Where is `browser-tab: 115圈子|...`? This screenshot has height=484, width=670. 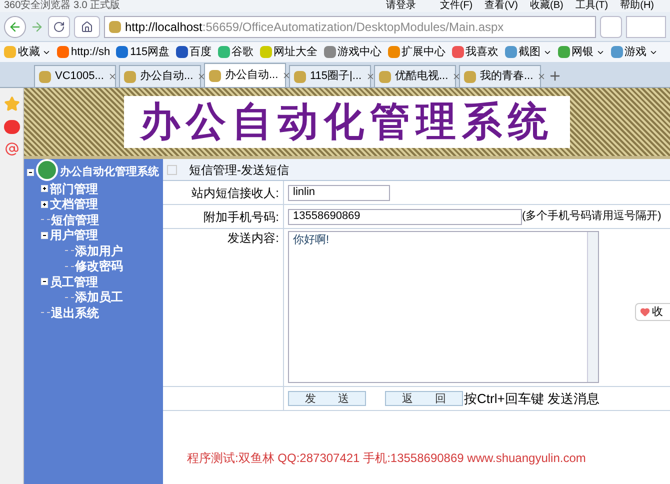 browser-tab: 115圈子|... is located at coordinates (330, 76).